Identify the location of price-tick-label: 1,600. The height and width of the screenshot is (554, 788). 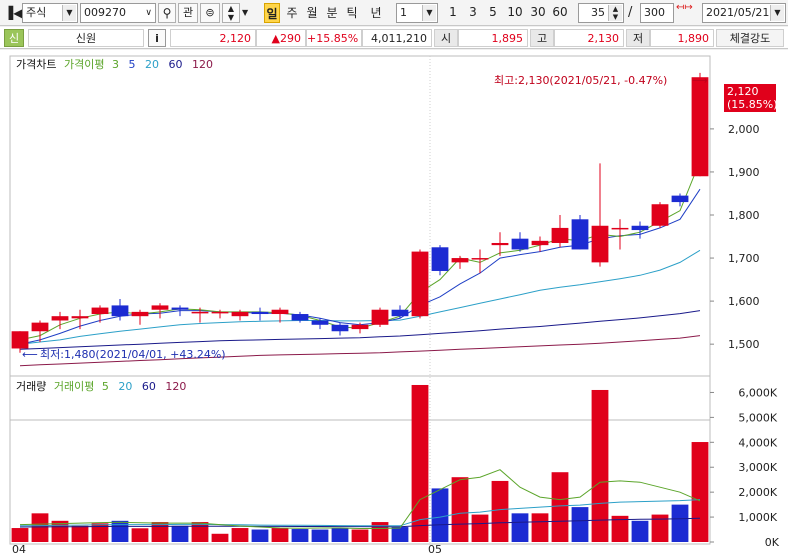
(744, 301).